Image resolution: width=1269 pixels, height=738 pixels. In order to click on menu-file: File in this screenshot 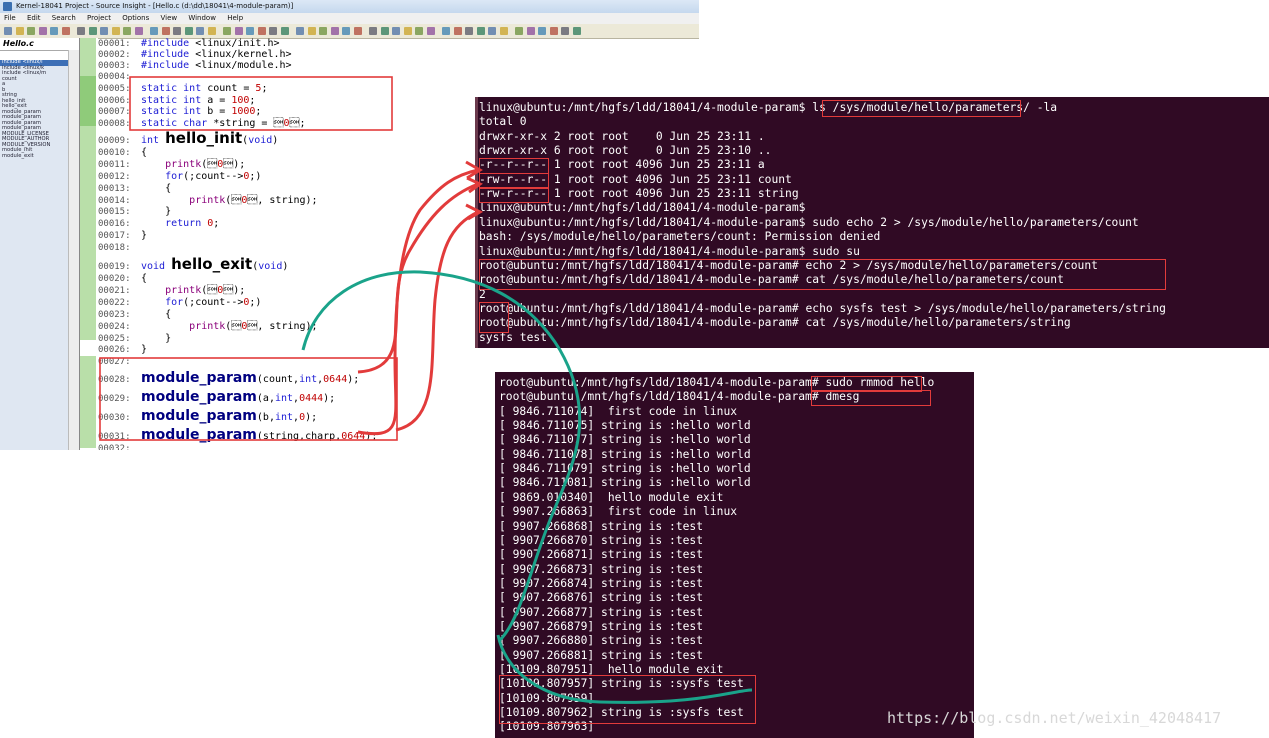, I will do `click(10, 18)`.